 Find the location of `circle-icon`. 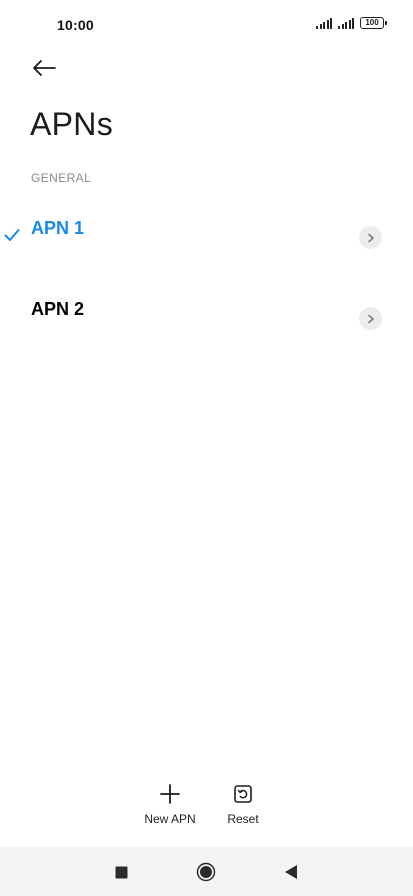

circle-icon is located at coordinates (206, 872).